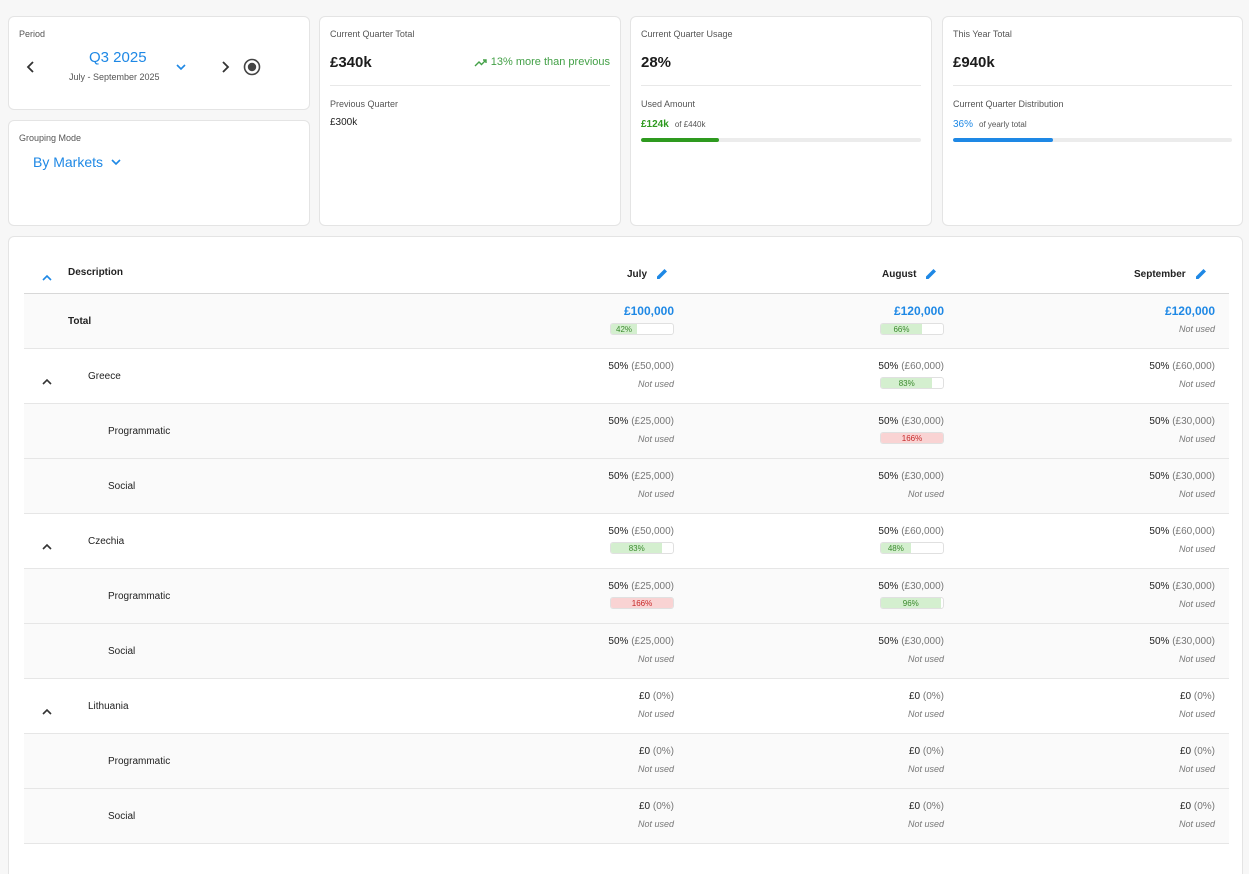 This screenshot has width=1249, height=874. Describe the element at coordinates (982, 34) in the screenshot. I see `year-total-label: This Year Total` at that location.